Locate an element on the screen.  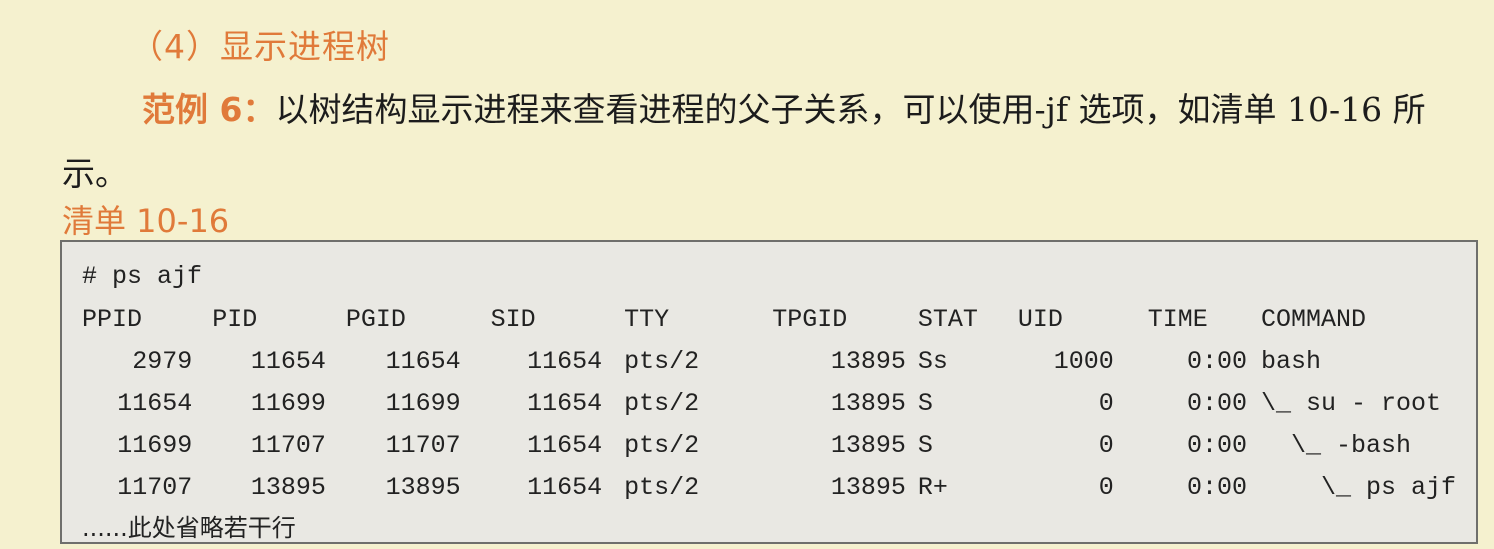
command-line: # ps ajf is located at coordinates (142, 276).